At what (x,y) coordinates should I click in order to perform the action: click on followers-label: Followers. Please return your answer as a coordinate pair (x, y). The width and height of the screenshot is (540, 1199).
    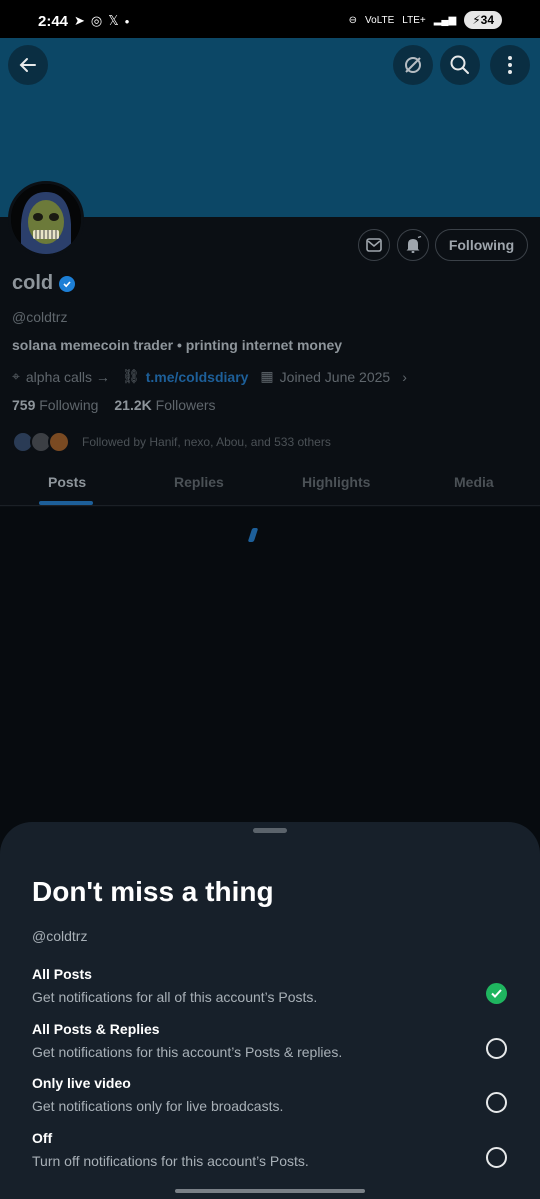
    Looking at the image, I should click on (185, 405).